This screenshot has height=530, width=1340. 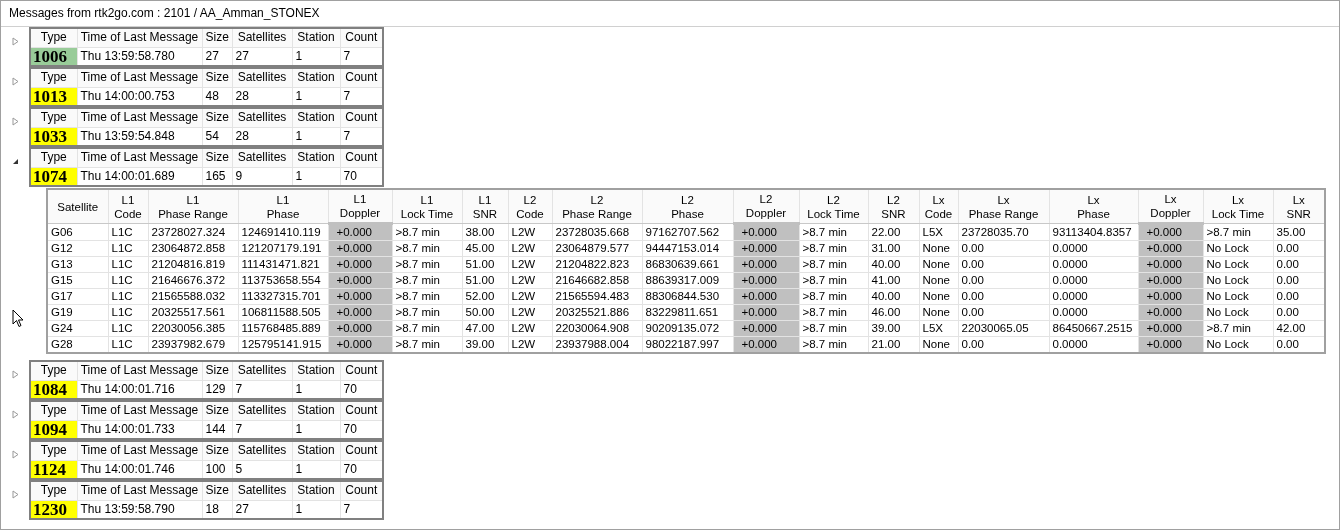 What do you see at coordinates (77, 344) in the screenshot?
I see `table-cell: G28` at bounding box center [77, 344].